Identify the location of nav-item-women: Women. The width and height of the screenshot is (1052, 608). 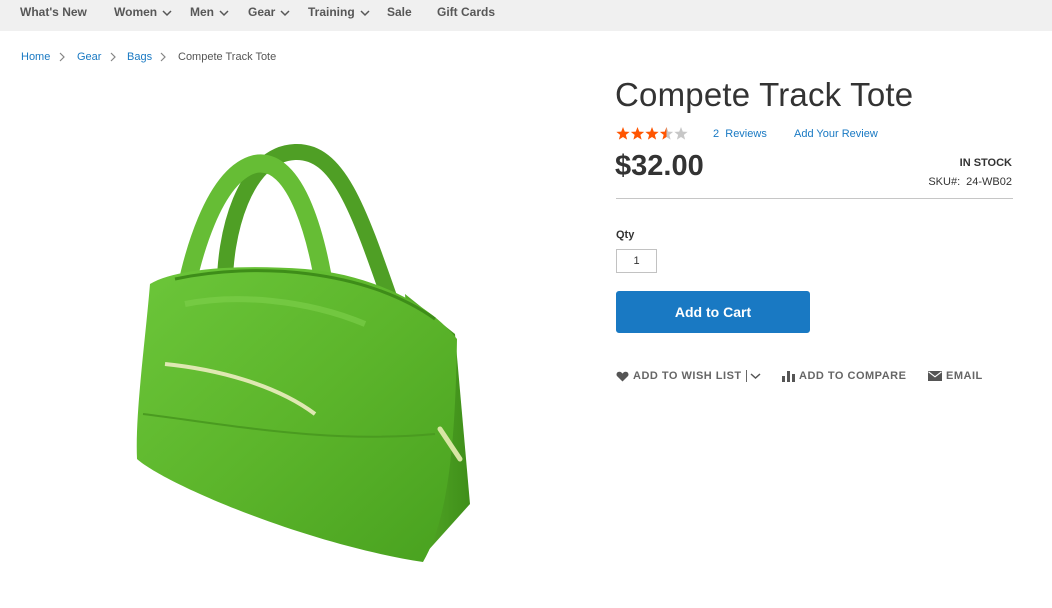
(143, 12).